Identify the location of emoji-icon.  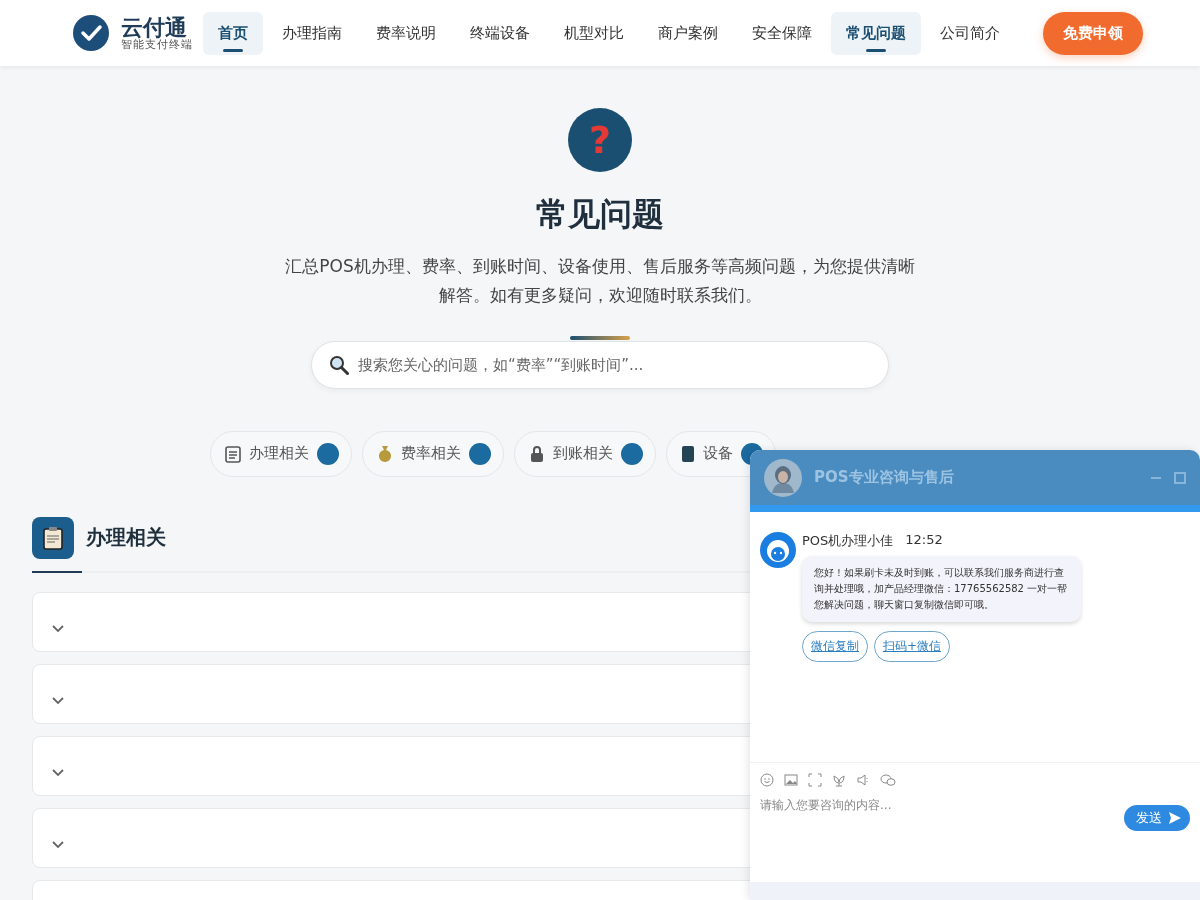
(767, 780).